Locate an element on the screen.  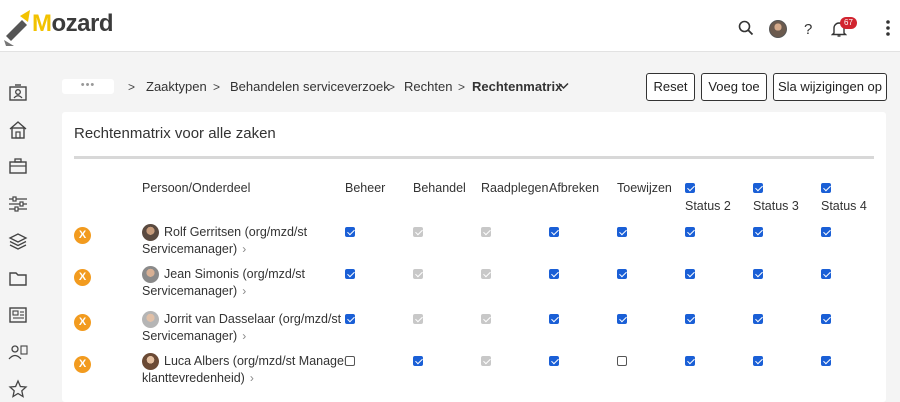
star-icon is located at coordinates (18, 389).